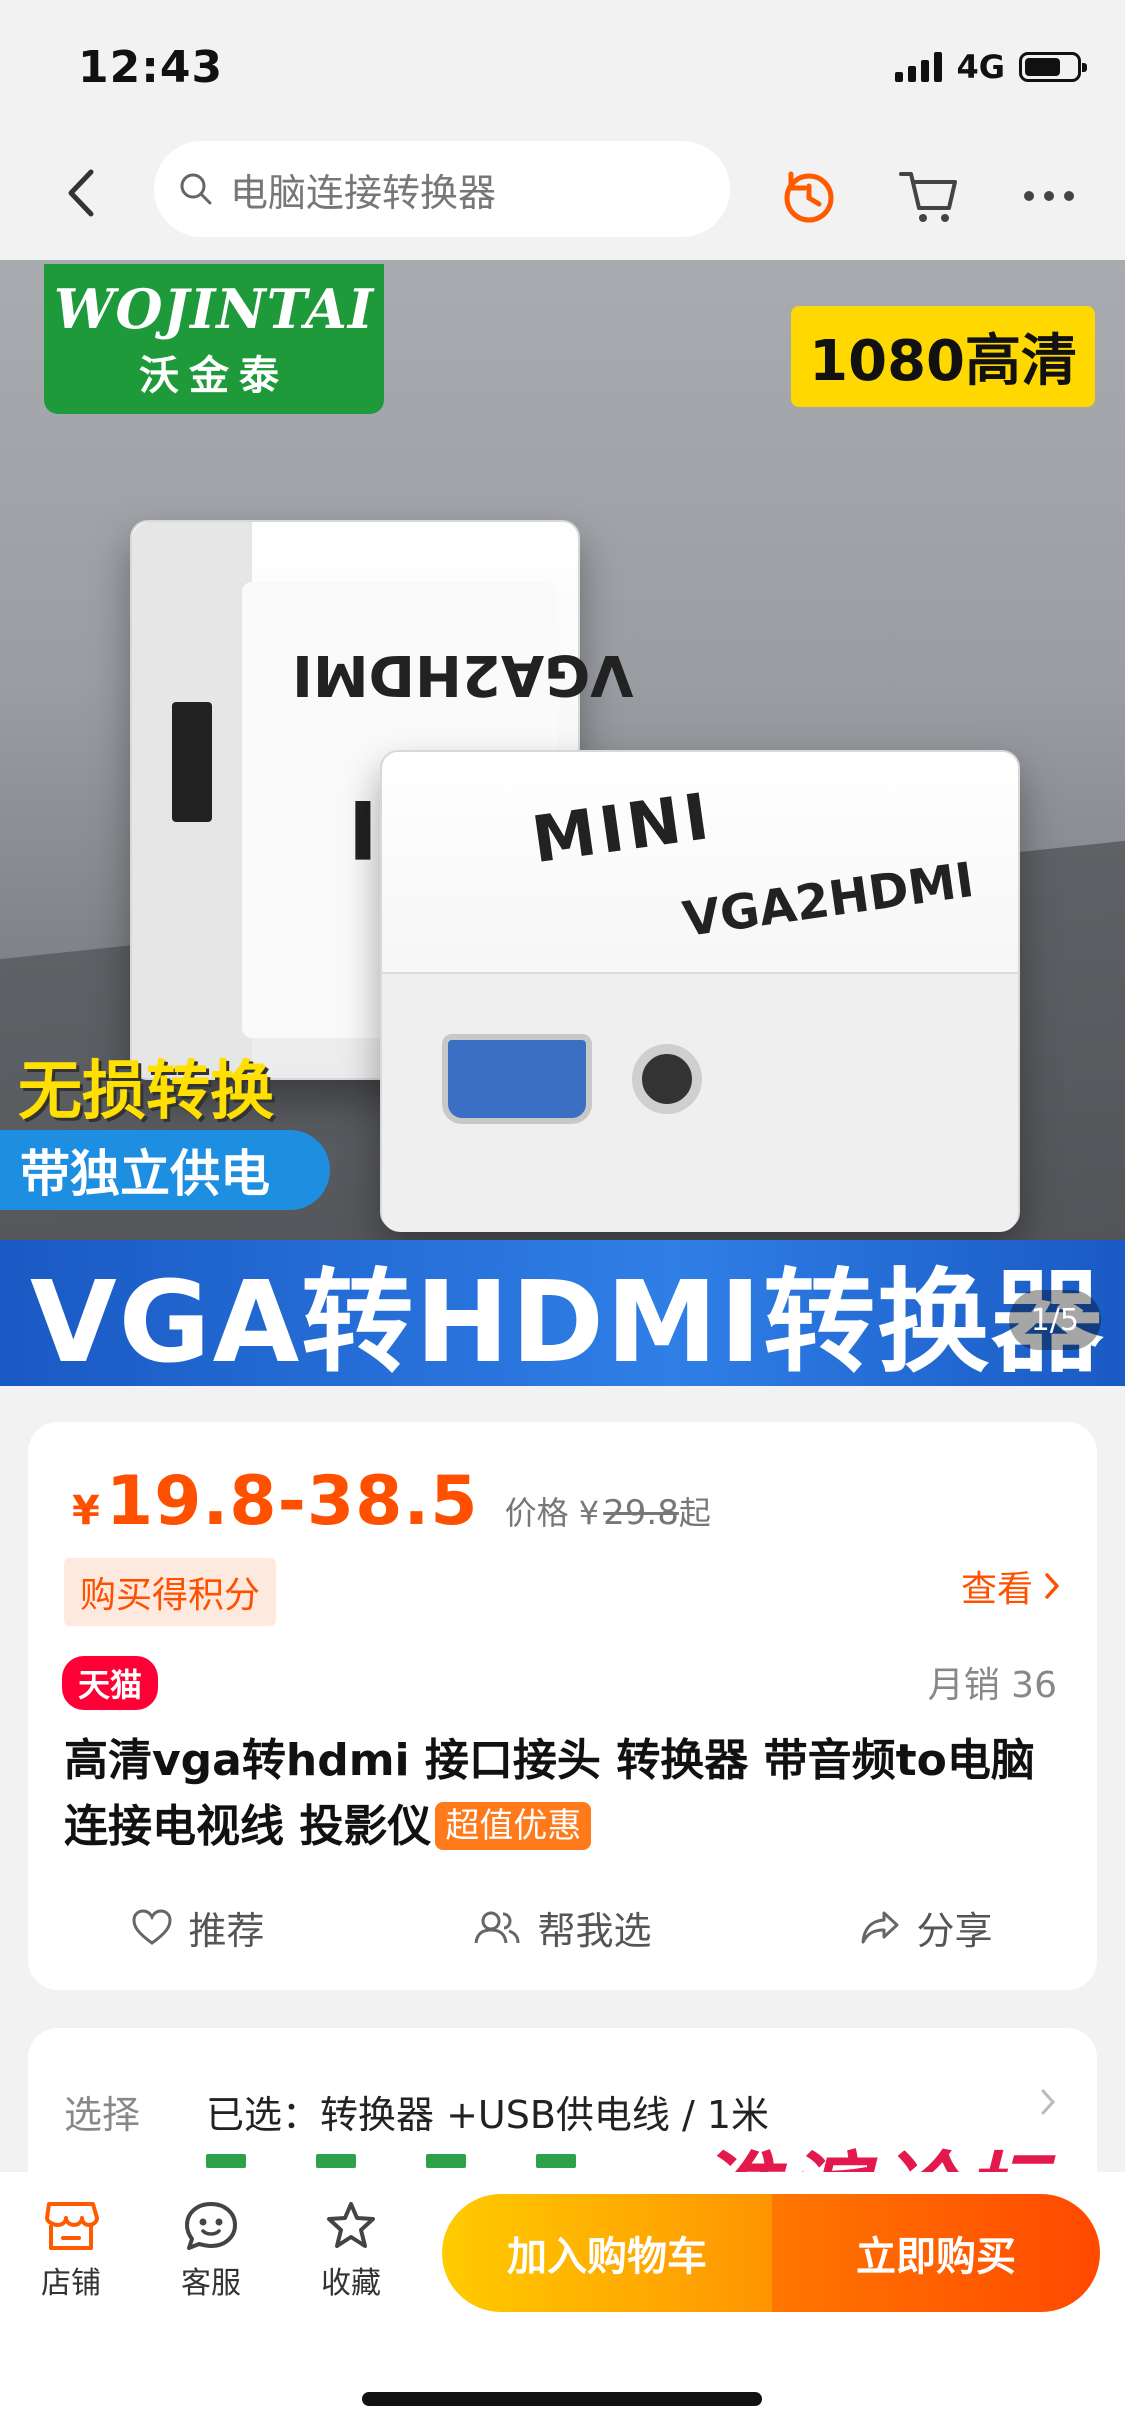  I want to click on top-nav: 电脑连接转换器, so click(562, 197).